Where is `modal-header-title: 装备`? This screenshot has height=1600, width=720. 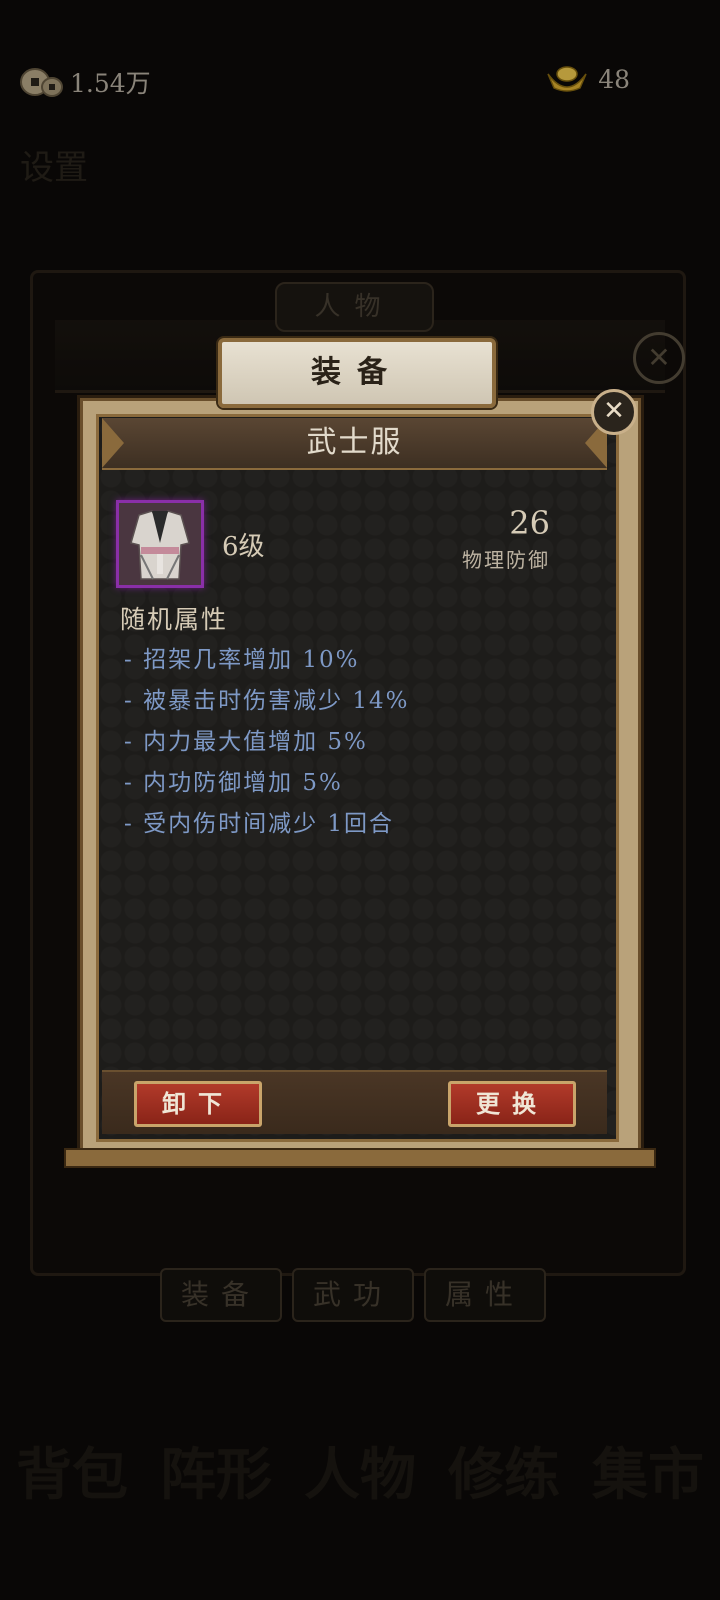 modal-header-title: 装备 is located at coordinates (357, 372).